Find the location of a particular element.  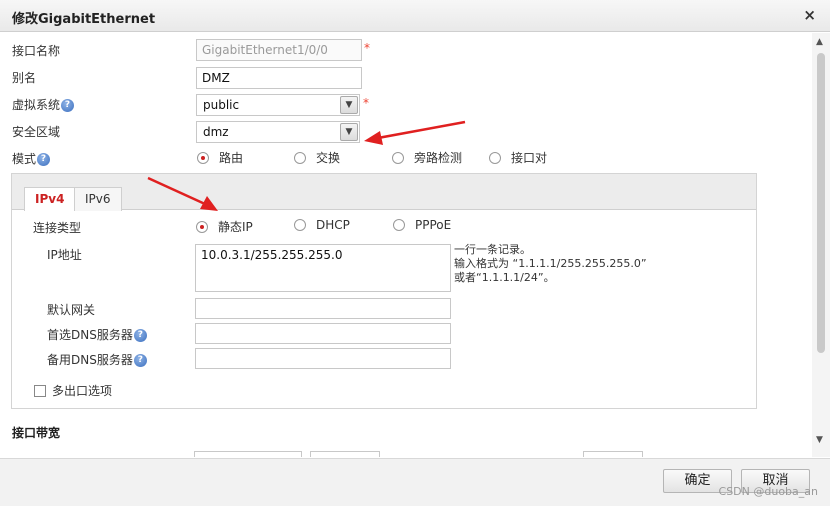

watermark: CSDN @duoba_an is located at coordinates (768, 491).